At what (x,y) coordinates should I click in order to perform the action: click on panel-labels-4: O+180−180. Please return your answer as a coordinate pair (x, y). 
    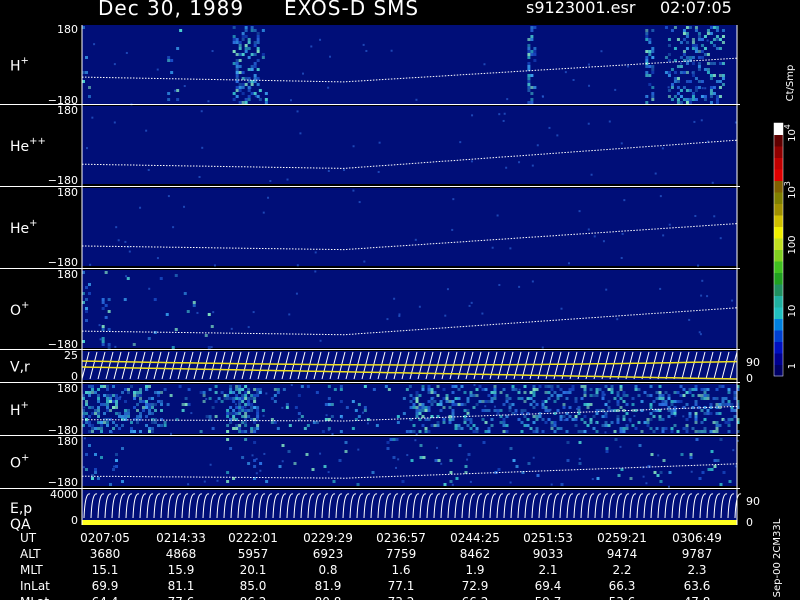
    Looking at the image, I should click on (44, 309).